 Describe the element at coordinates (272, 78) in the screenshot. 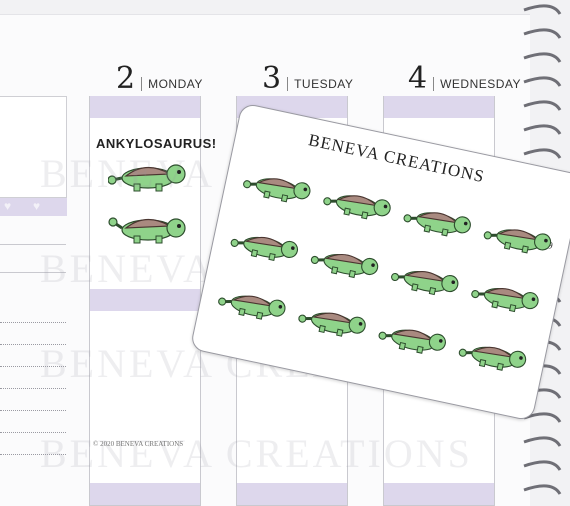

I see `day-number: 3` at that location.